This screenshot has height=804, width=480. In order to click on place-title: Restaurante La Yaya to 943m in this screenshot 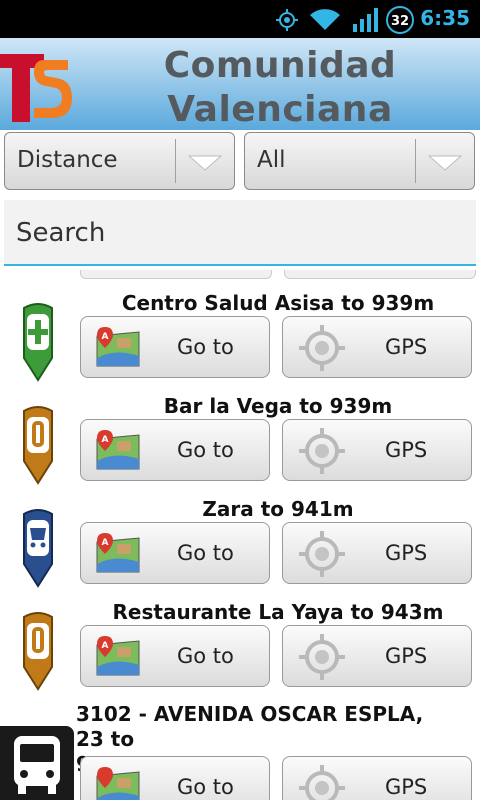, I will do `click(278, 612)`.